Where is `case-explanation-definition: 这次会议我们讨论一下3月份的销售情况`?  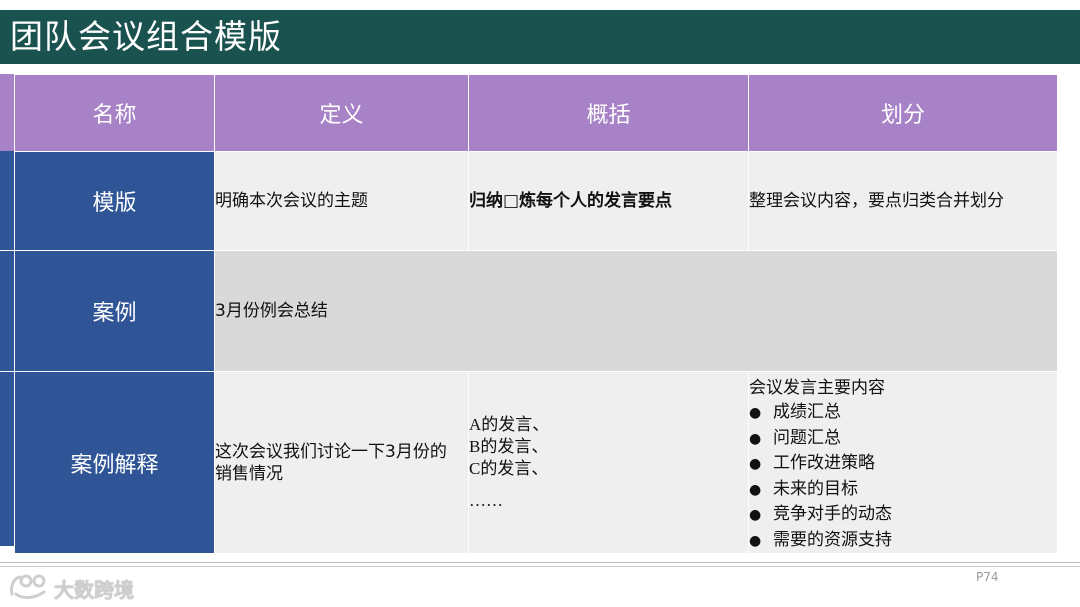
case-explanation-definition: 这次会议我们讨论一下3月份的销售情况 is located at coordinates (341, 462).